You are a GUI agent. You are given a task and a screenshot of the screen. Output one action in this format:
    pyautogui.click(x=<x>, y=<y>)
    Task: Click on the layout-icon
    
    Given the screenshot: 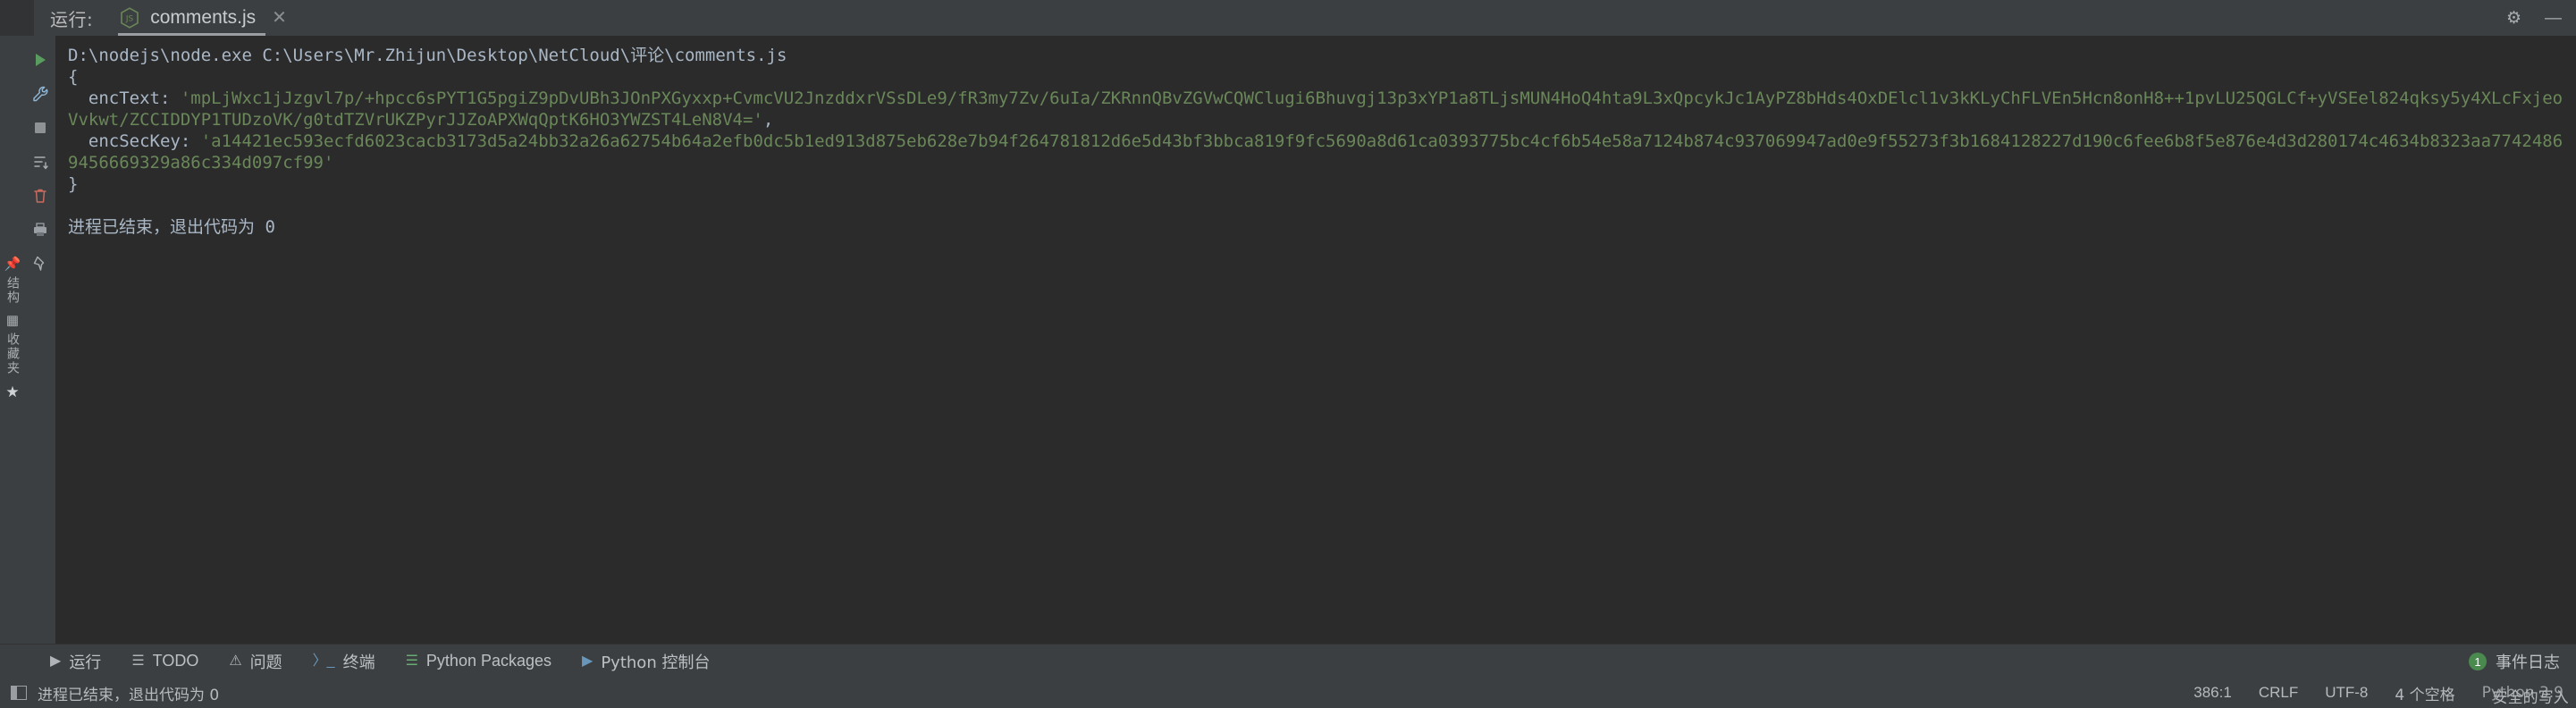 What is the action you would take?
    pyautogui.click(x=19, y=693)
    